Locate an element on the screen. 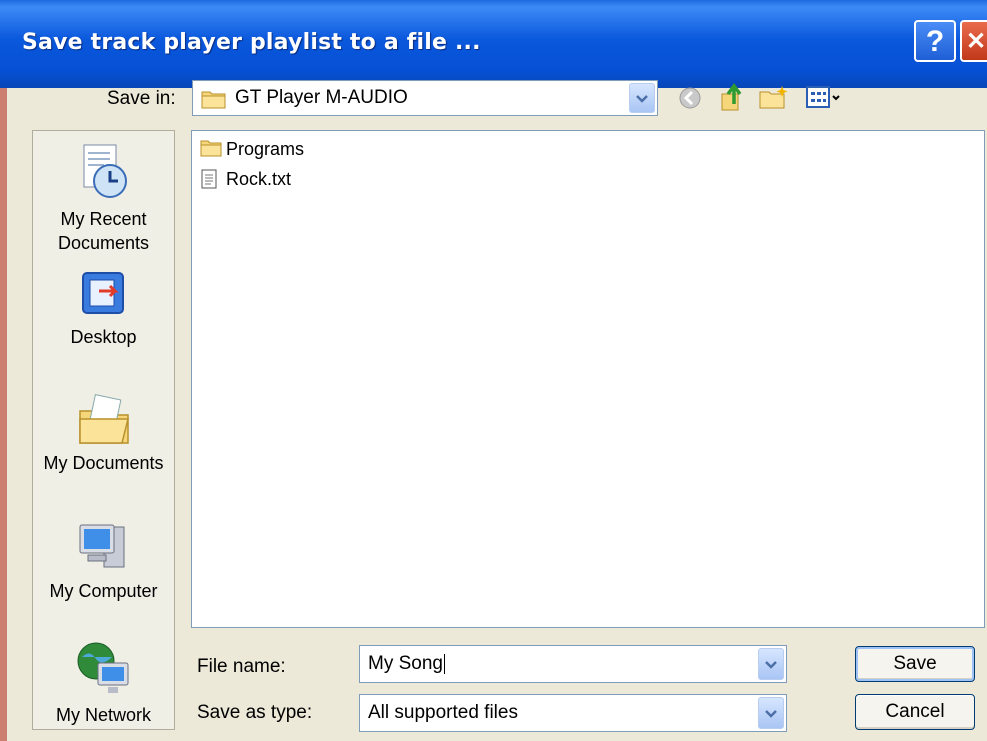  close-button: ✕ is located at coordinates (973, 41).